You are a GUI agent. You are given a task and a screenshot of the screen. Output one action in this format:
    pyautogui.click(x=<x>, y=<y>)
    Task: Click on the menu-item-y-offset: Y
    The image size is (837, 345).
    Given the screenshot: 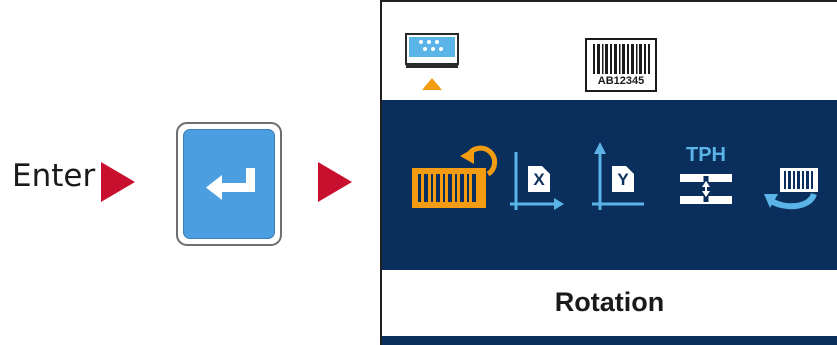 What is the action you would take?
    pyautogui.click(x=619, y=177)
    